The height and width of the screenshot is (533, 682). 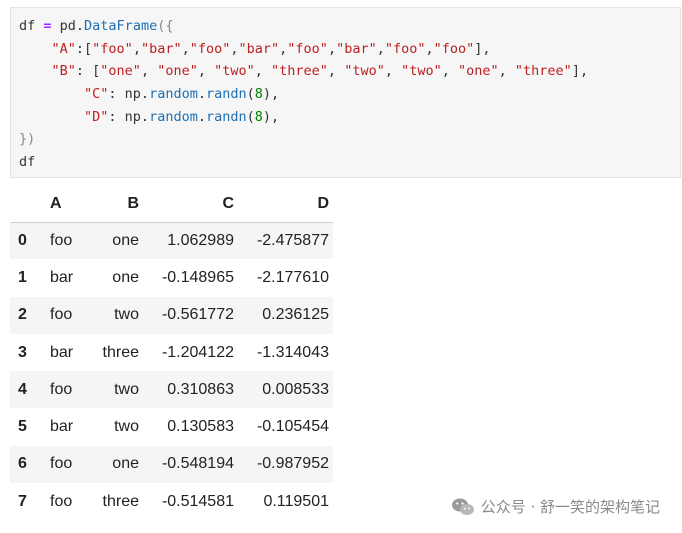 What do you see at coordinates (47, 26) in the screenshot?
I see `code-token: =` at bounding box center [47, 26].